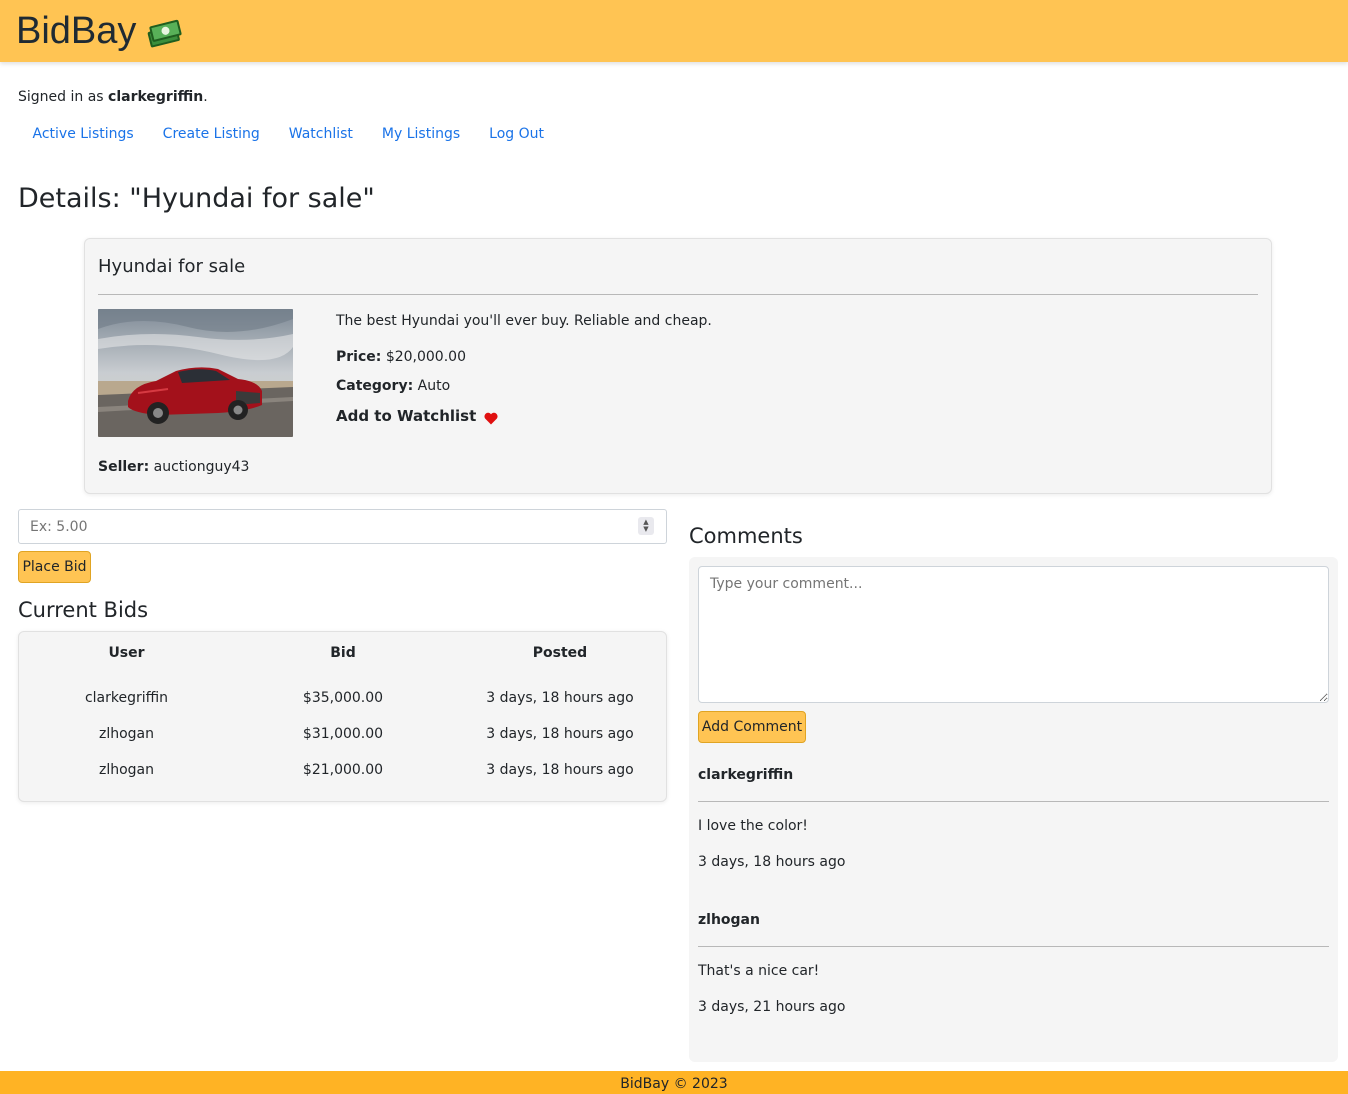 The height and width of the screenshot is (1094, 1348). I want to click on bid-amount: $31,000.00, so click(343, 734).